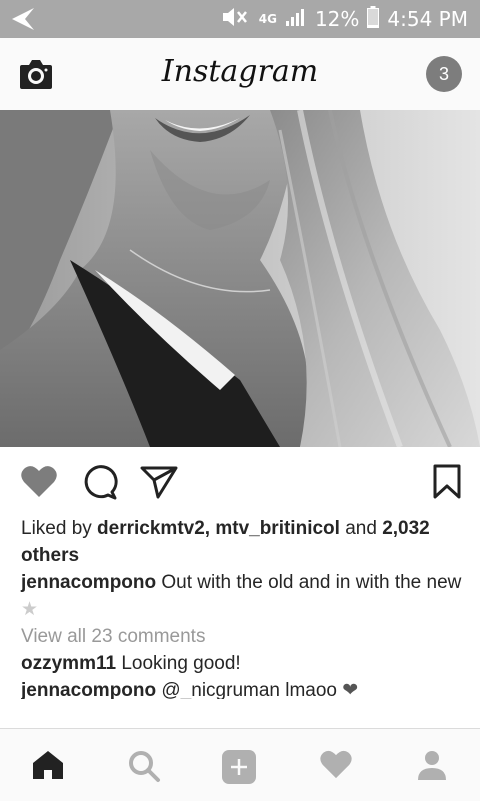 The image size is (480, 801). What do you see at coordinates (336, 766) in the screenshot?
I see `activity-icon` at bounding box center [336, 766].